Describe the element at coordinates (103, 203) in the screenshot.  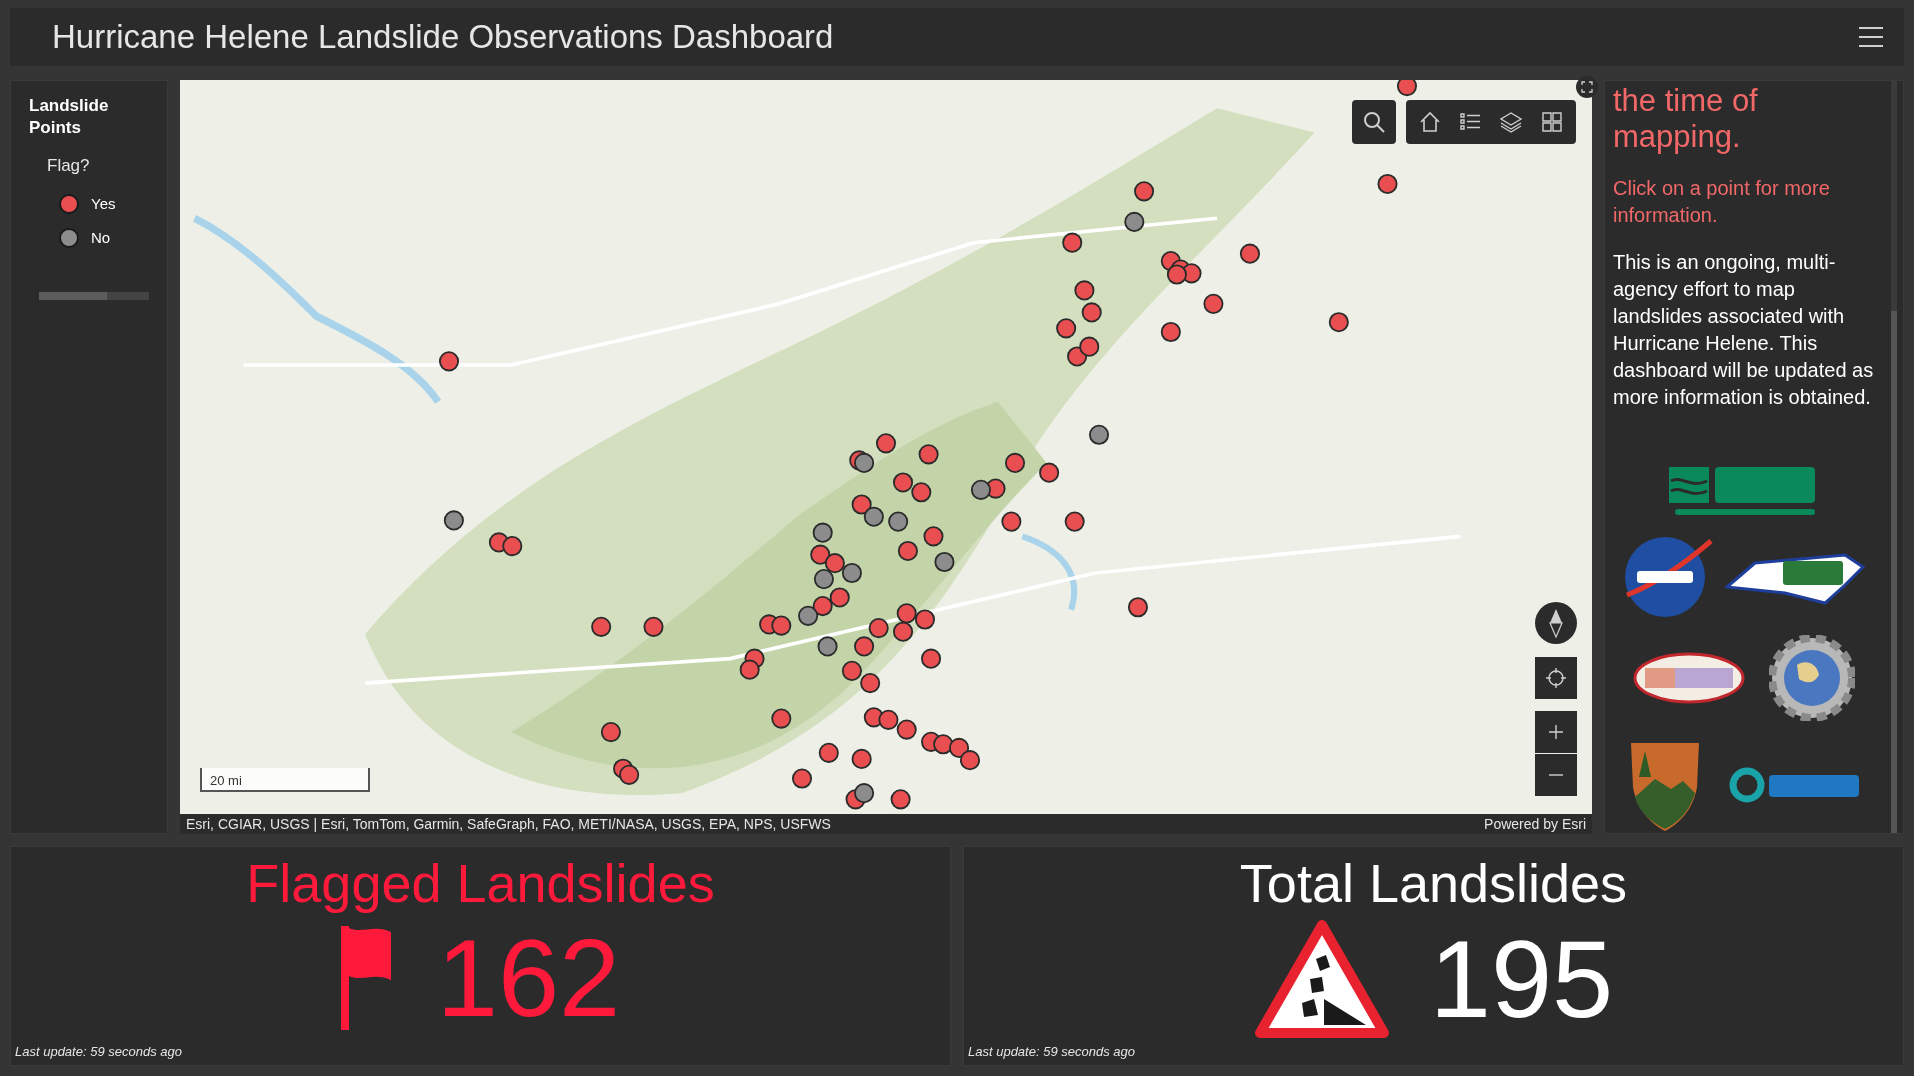
I see `legend-label: Yes` at that location.